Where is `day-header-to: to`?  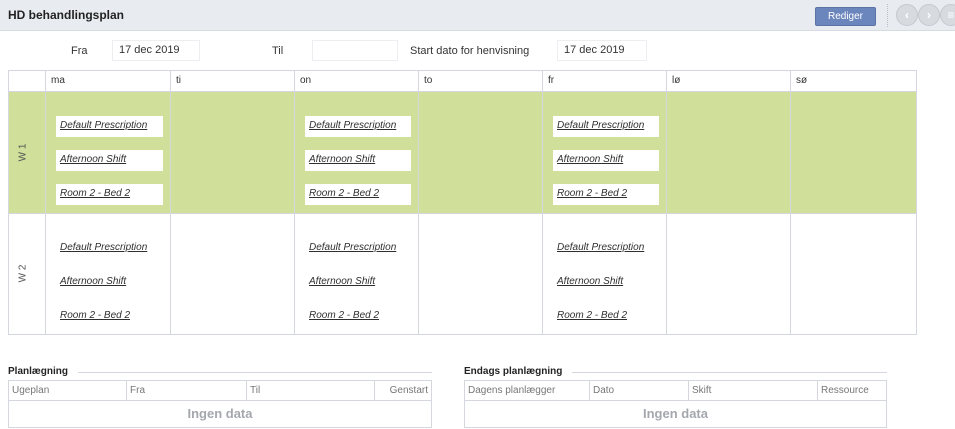 day-header-to: to is located at coordinates (481, 81).